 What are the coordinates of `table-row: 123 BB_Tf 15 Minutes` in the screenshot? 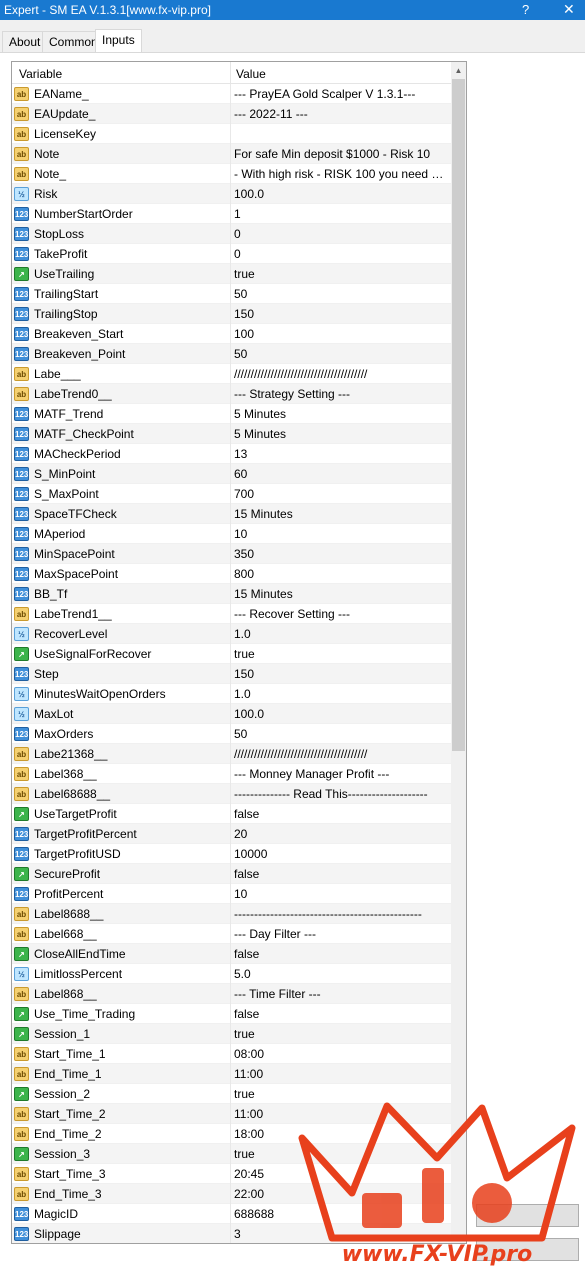 It's located at (231, 594).